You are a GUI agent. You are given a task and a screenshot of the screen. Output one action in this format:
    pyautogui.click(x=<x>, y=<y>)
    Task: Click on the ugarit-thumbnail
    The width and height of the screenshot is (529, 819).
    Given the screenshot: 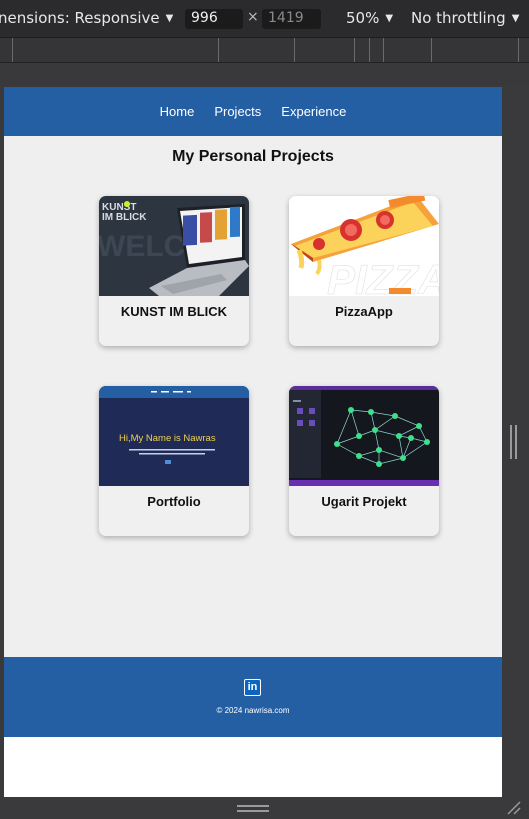 What is the action you would take?
    pyautogui.click(x=364, y=436)
    